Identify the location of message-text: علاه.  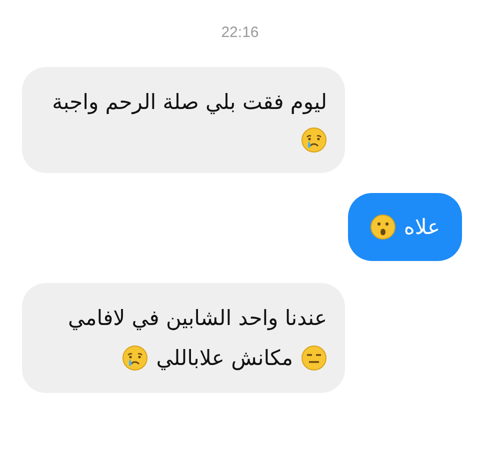
(422, 227).